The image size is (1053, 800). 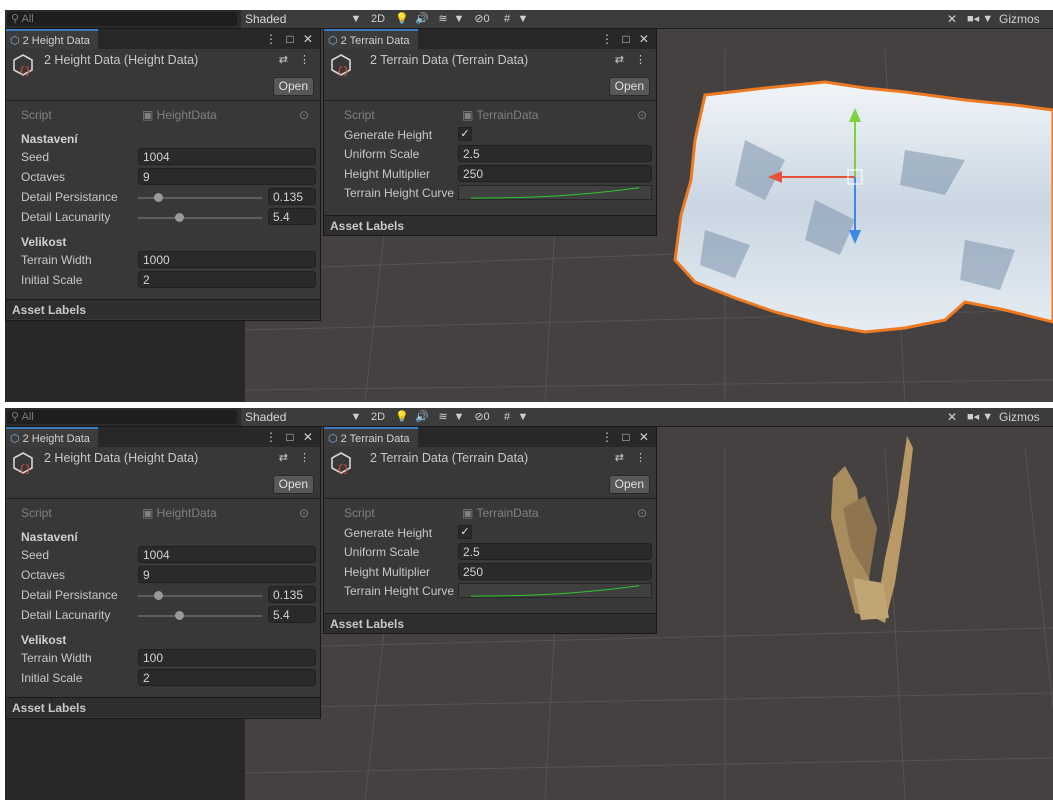 What do you see at coordinates (227, 657) in the screenshot?
I see `terrain-width-field: 100` at bounding box center [227, 657].